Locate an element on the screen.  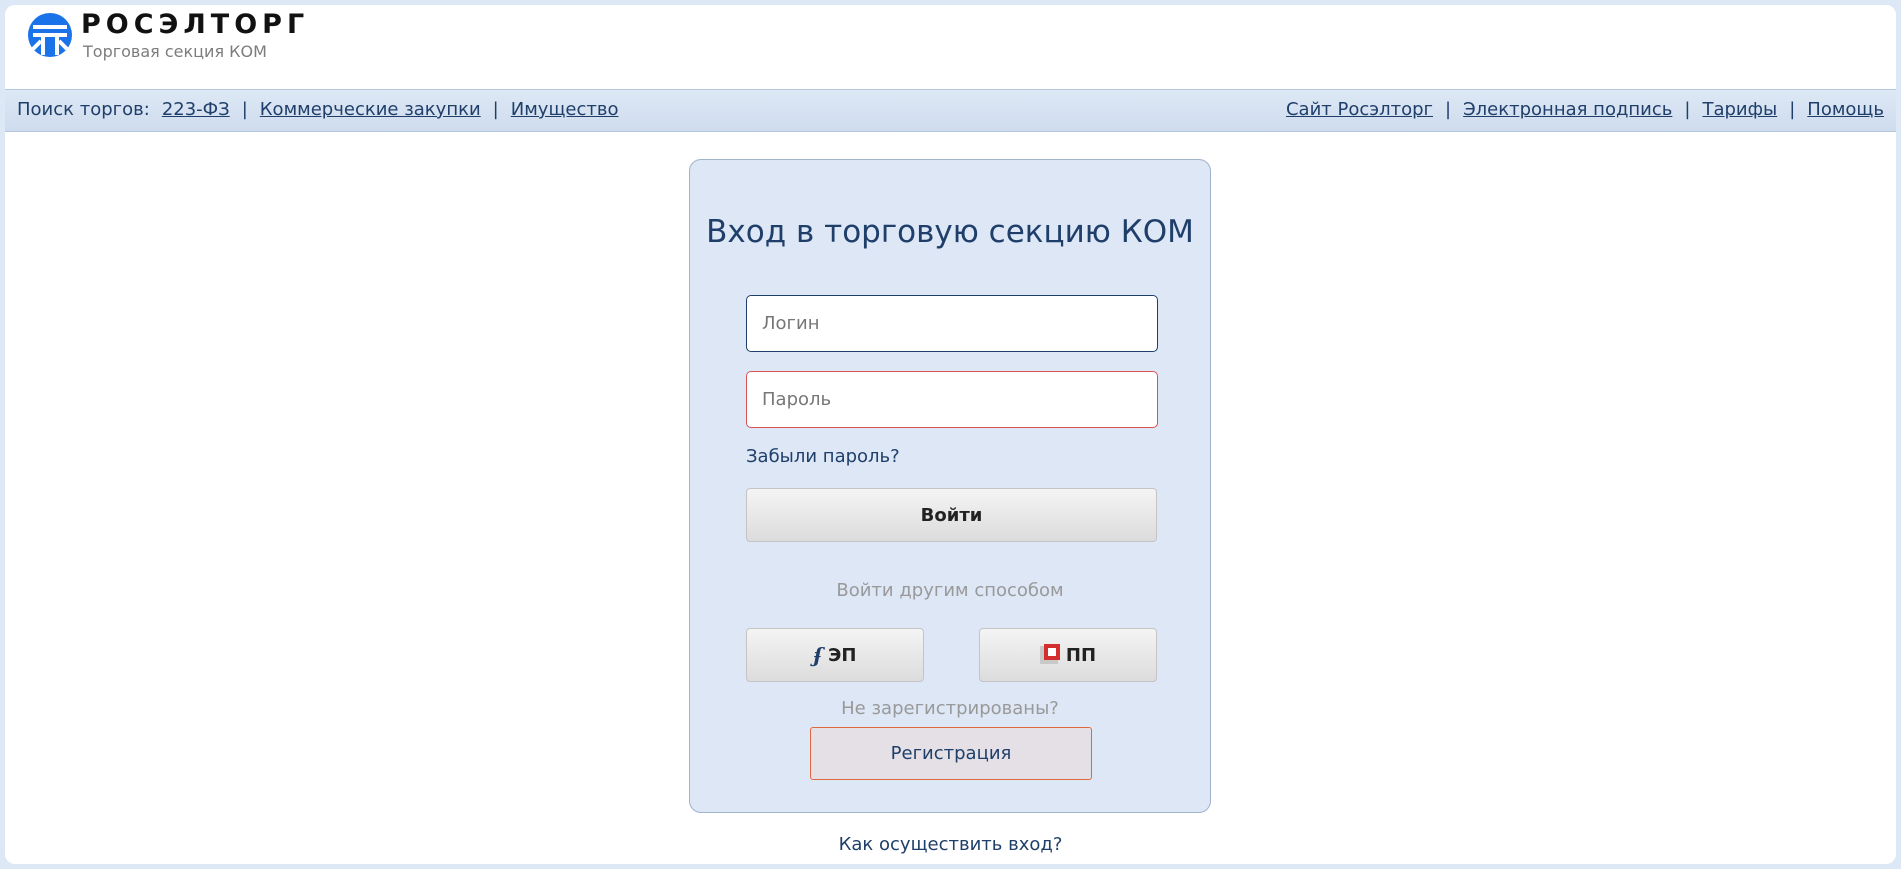
ep-login-button: ʄ ЭП is located at coordinates (835, 655).